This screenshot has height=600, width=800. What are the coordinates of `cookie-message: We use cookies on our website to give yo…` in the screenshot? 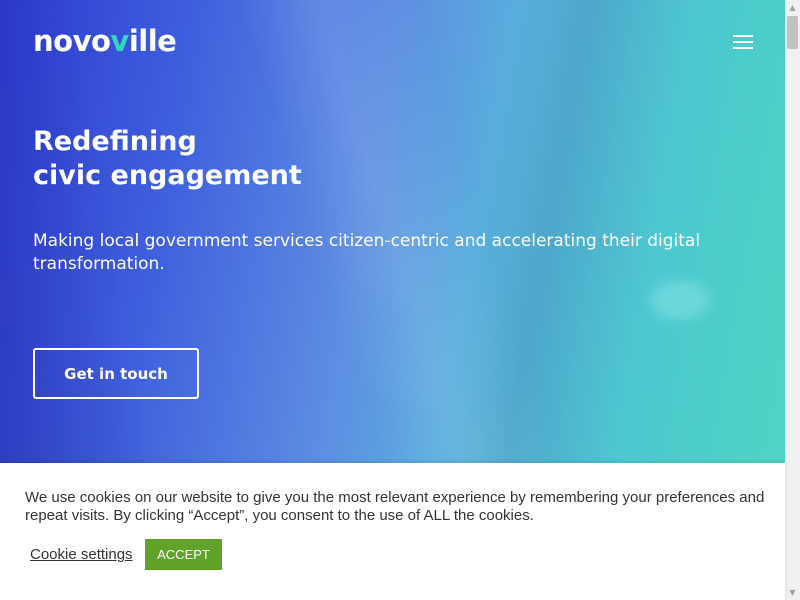 It's located at (395, 506).